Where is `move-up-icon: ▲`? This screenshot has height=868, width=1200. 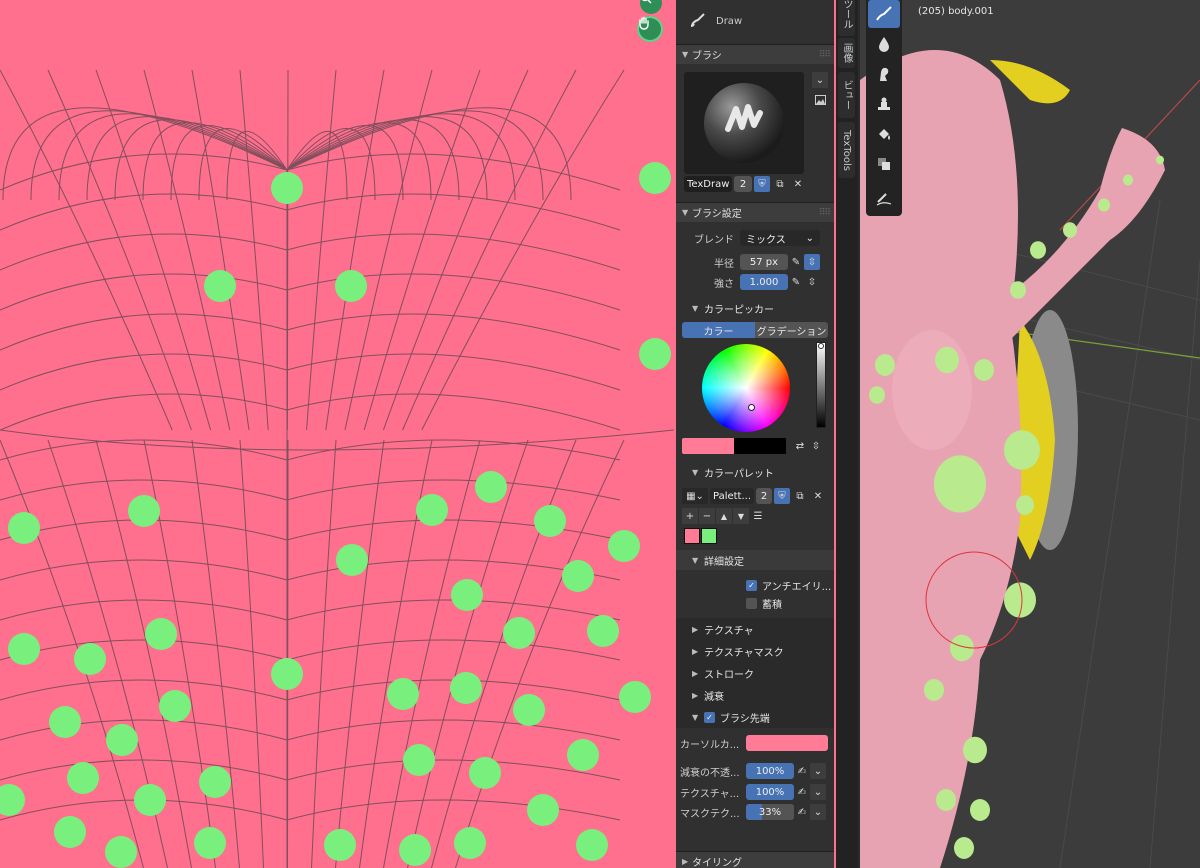 move-up-icon: ▲ is located at coordinates (724, 516).